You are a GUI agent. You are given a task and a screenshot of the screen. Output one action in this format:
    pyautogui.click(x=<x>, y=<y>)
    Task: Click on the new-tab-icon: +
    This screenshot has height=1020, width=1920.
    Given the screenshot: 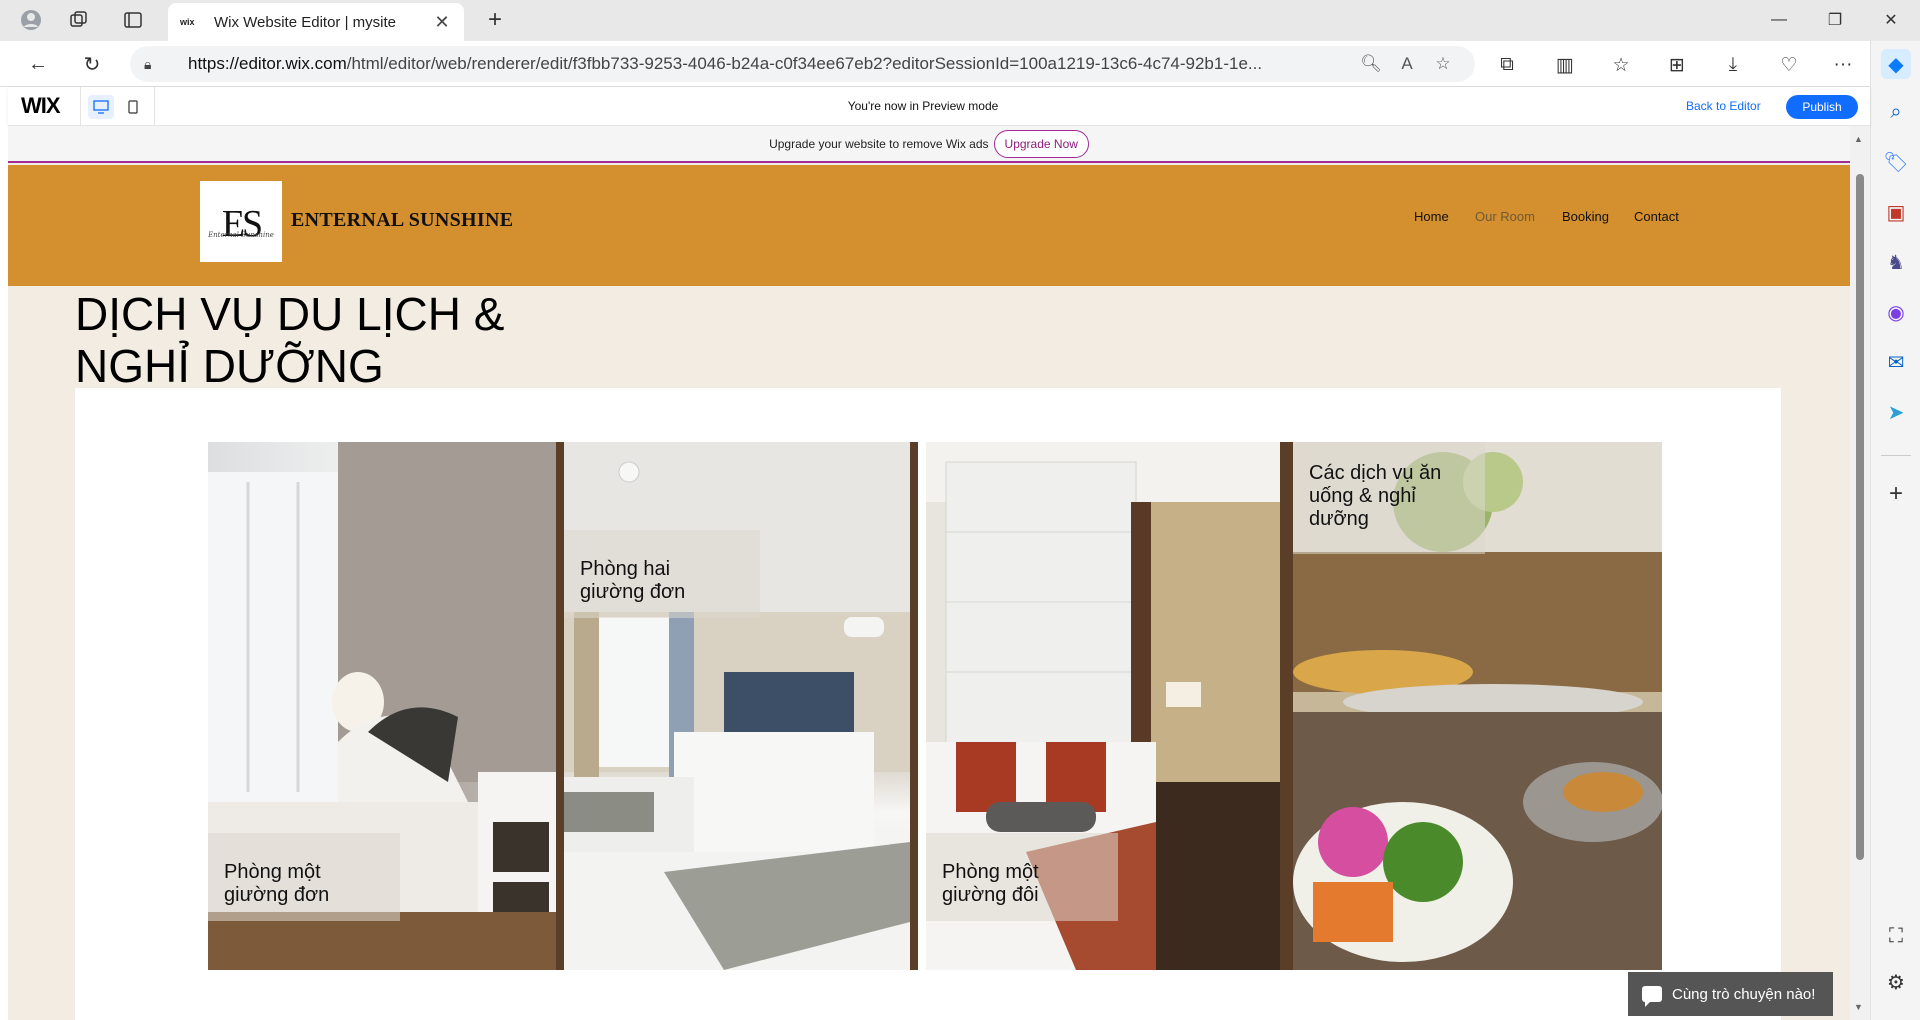 What is the action you would take?
    pyautogui.click(x=495, y=20)
    